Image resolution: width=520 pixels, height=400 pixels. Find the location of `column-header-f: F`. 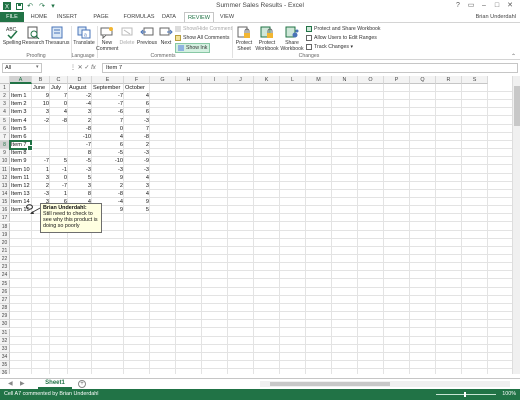

column-header-f: F is located at coordinates (137, 80).